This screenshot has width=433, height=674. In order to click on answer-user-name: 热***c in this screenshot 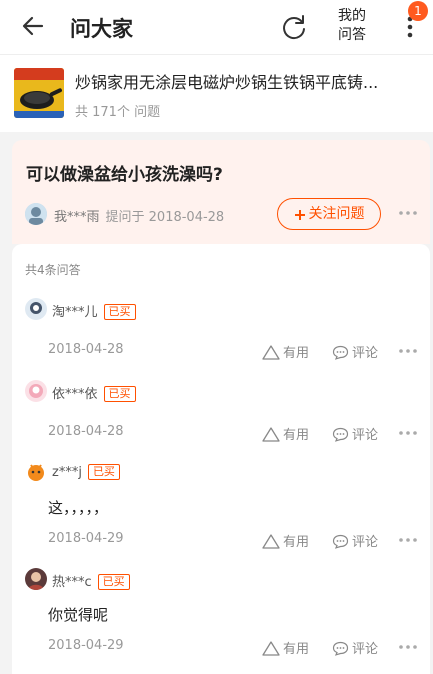, I will do `click(72, 582)`.